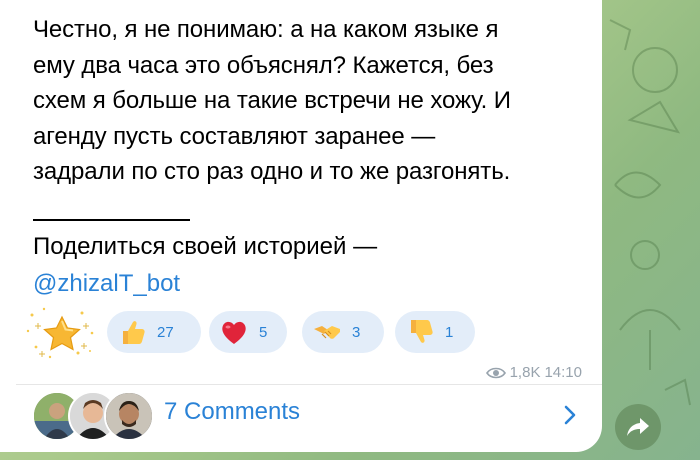 This screenshot has height=460, width=700. Describe the element at coordinates (422, 331) in the screenshot. I see `thumbs-down-icon` at that location.